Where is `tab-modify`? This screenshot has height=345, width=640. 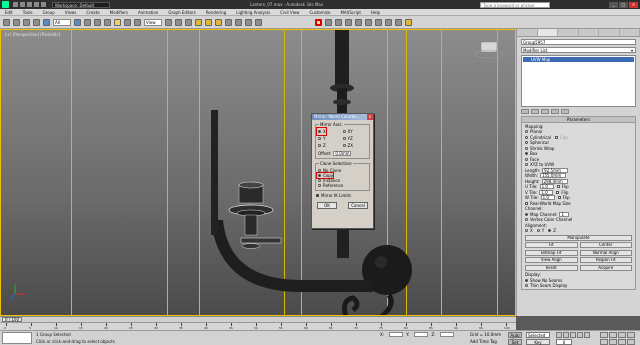
tab-modify is located at coordinates (547, 32).